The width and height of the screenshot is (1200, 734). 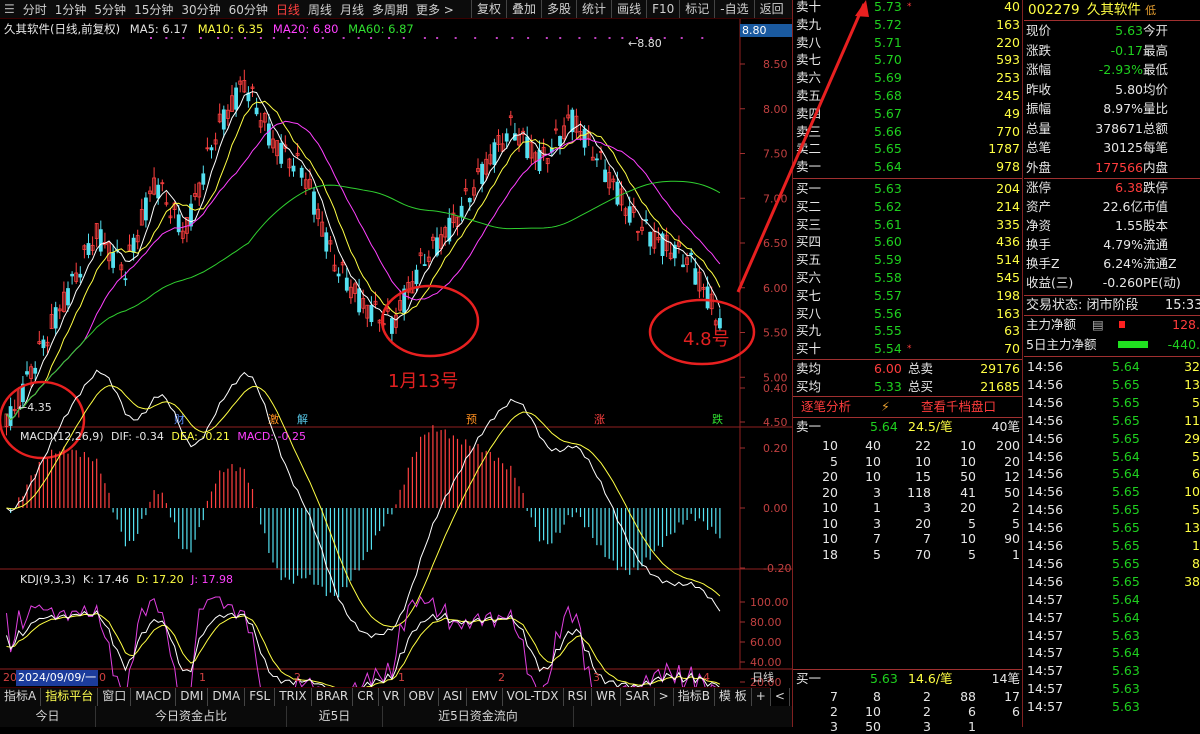 I want to click on flow-label: 5日主力净额, so click(x=1061, y=345).